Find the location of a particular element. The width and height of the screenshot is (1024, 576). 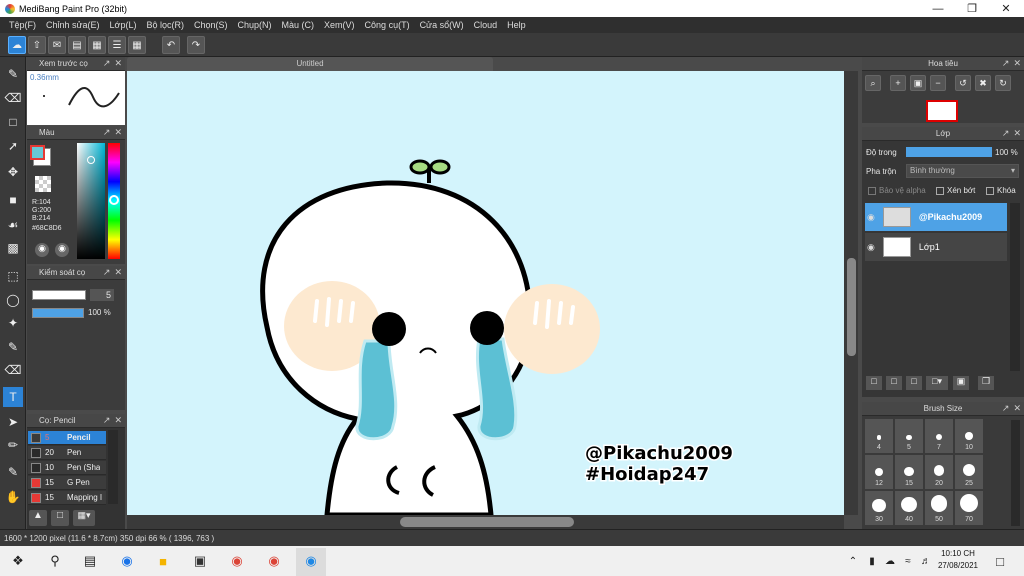

zoom-in-icon: + is located at coordinates (898, 83).